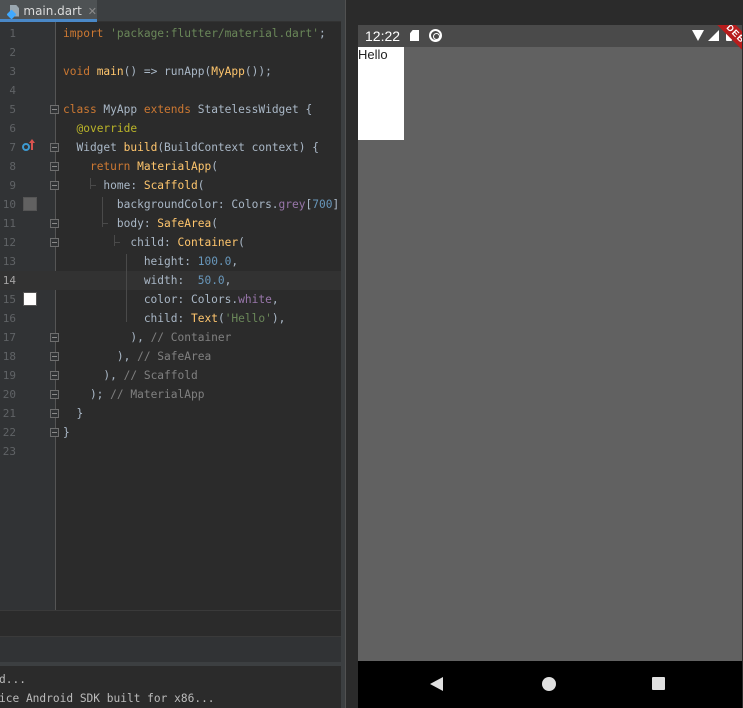  What do you see at coordinates (12, 185) in the screenshot?
I see `line-number: 9` at bounding box center [12, 185].